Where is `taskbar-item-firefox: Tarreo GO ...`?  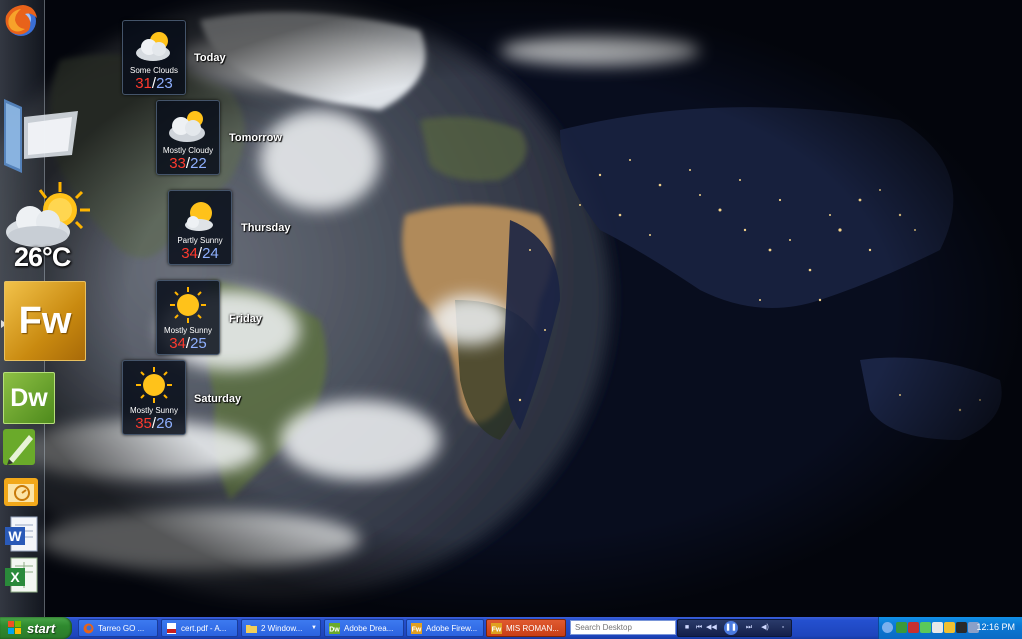 taskbar-item-firefox: Tarreo GO ... is located at coordinates (118, 628).